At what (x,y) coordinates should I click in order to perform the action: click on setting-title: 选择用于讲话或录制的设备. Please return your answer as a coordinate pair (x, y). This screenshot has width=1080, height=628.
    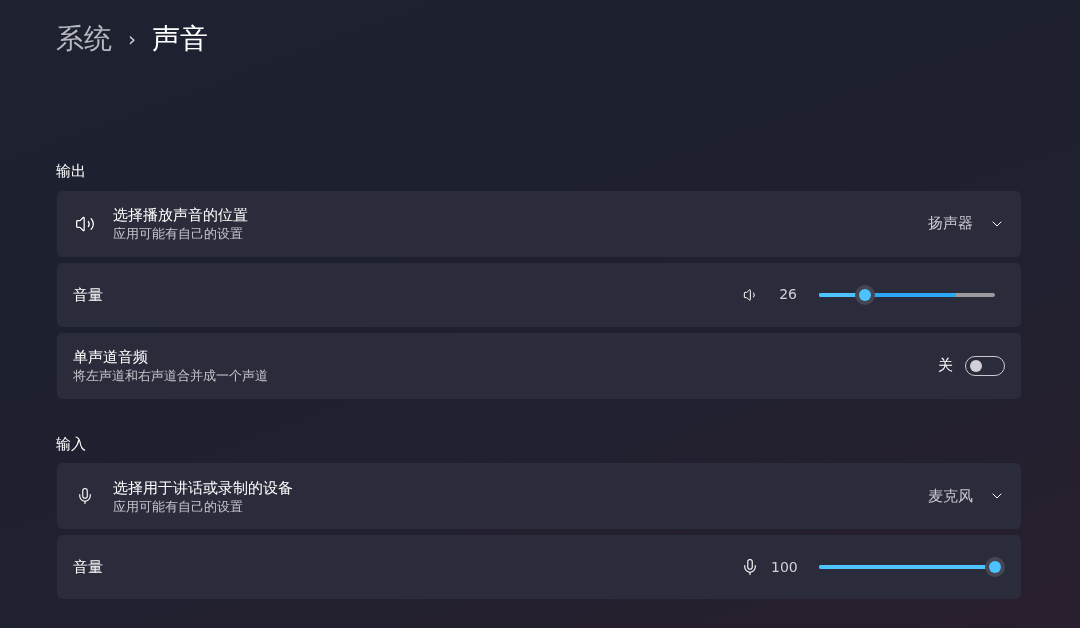
    Looking at the image, I should click on (203, 487).